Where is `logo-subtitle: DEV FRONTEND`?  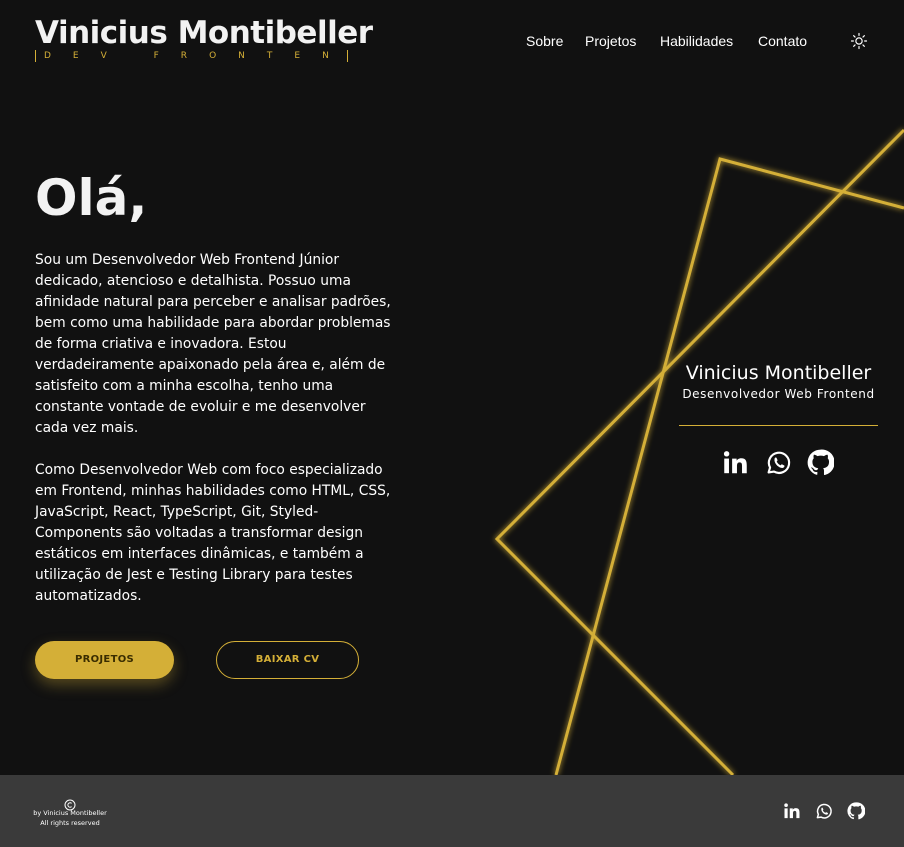
logo-subtitle: DEV FRONTEND is located at coordinates (191, 56).